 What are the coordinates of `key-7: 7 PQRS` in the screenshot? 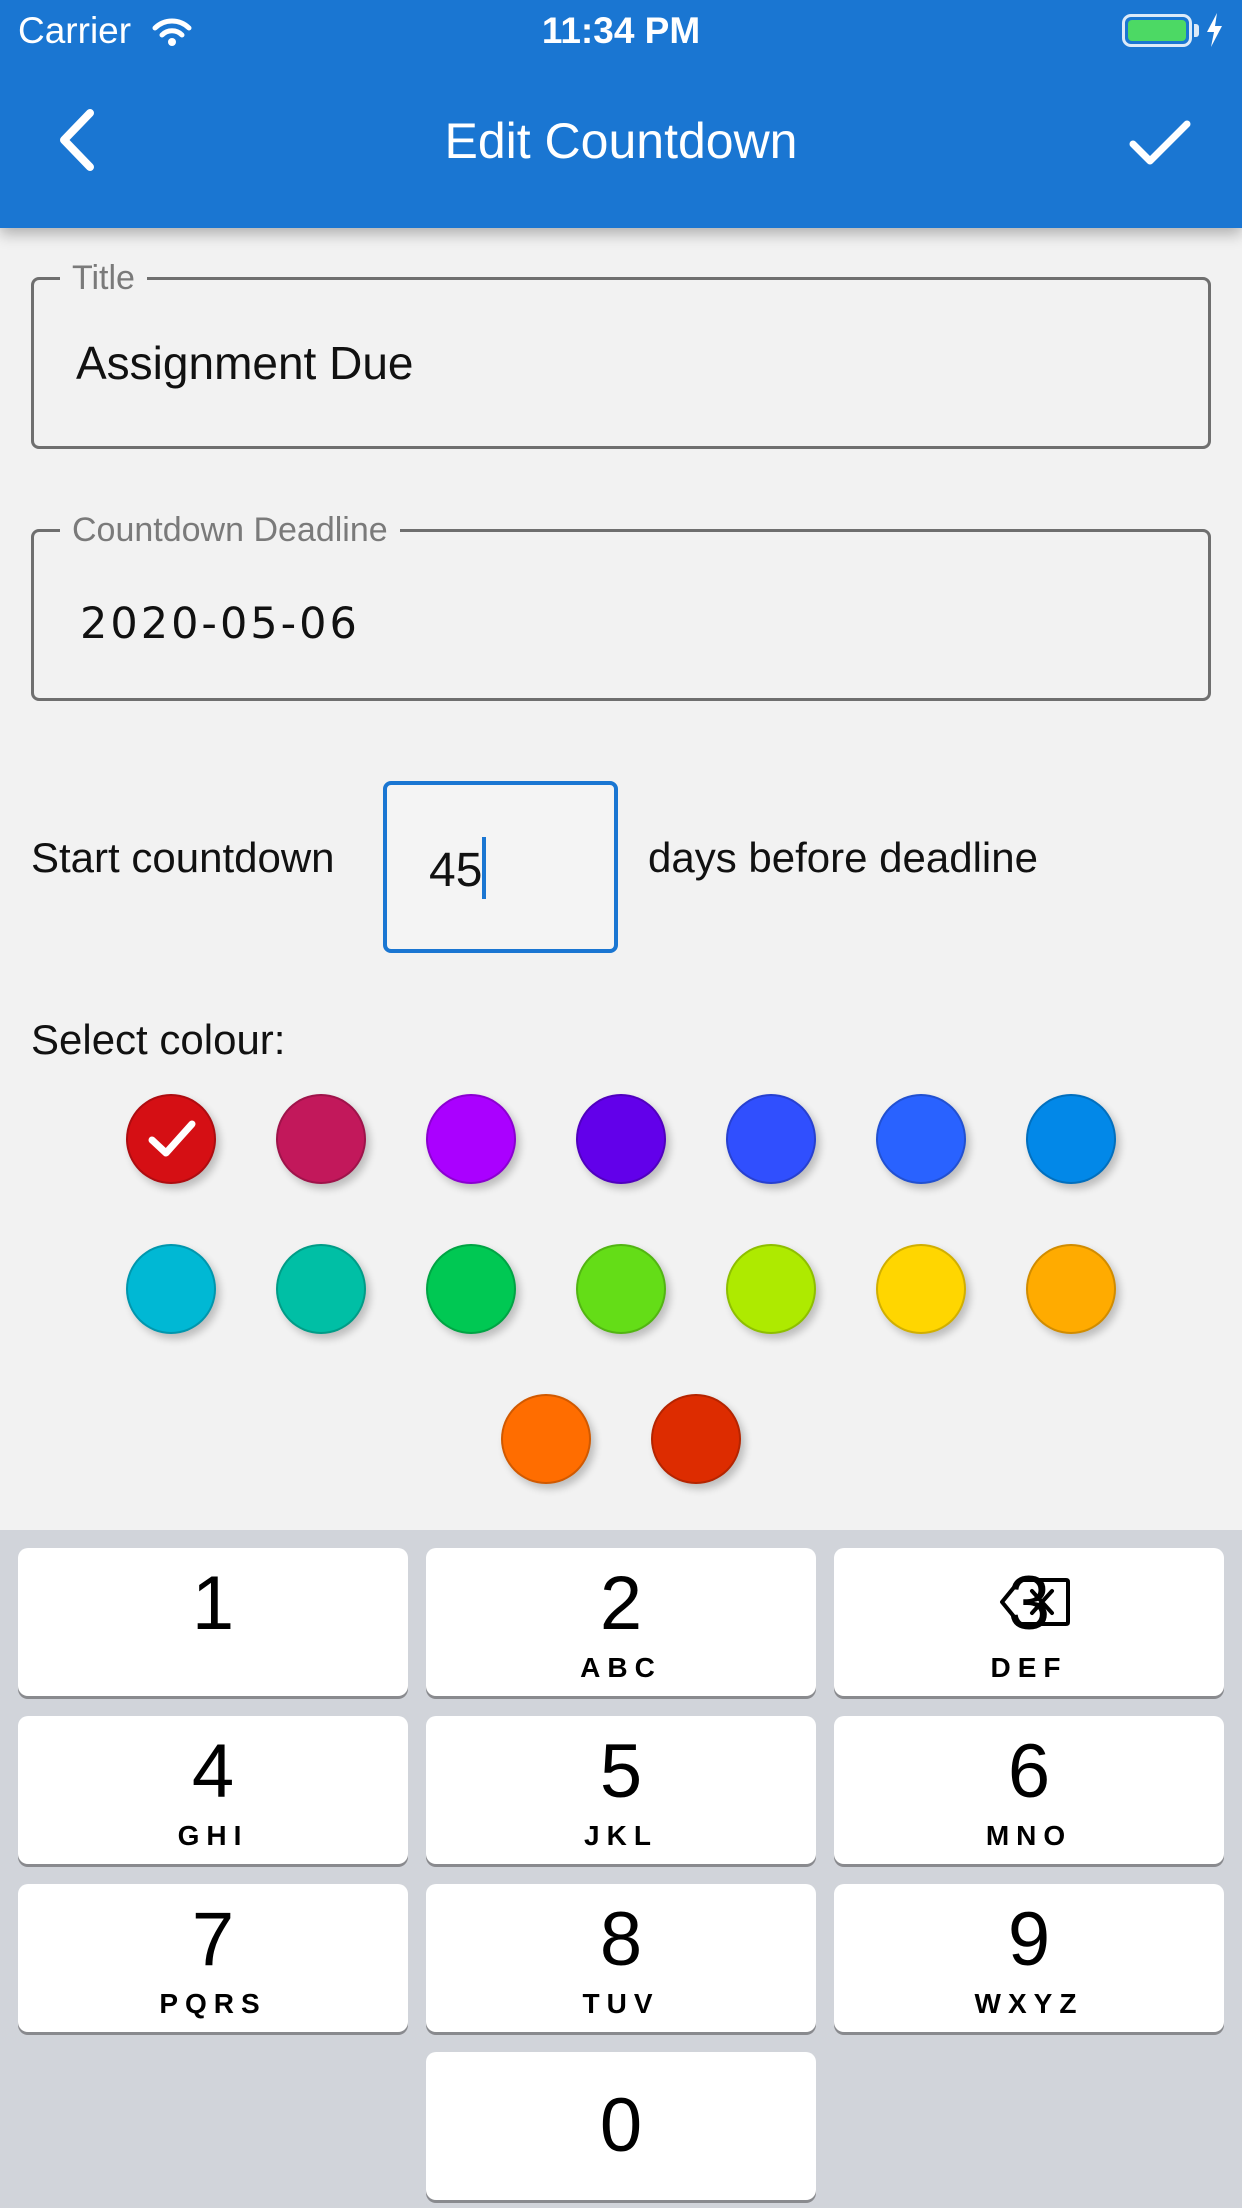 It's located at (213, 1958).